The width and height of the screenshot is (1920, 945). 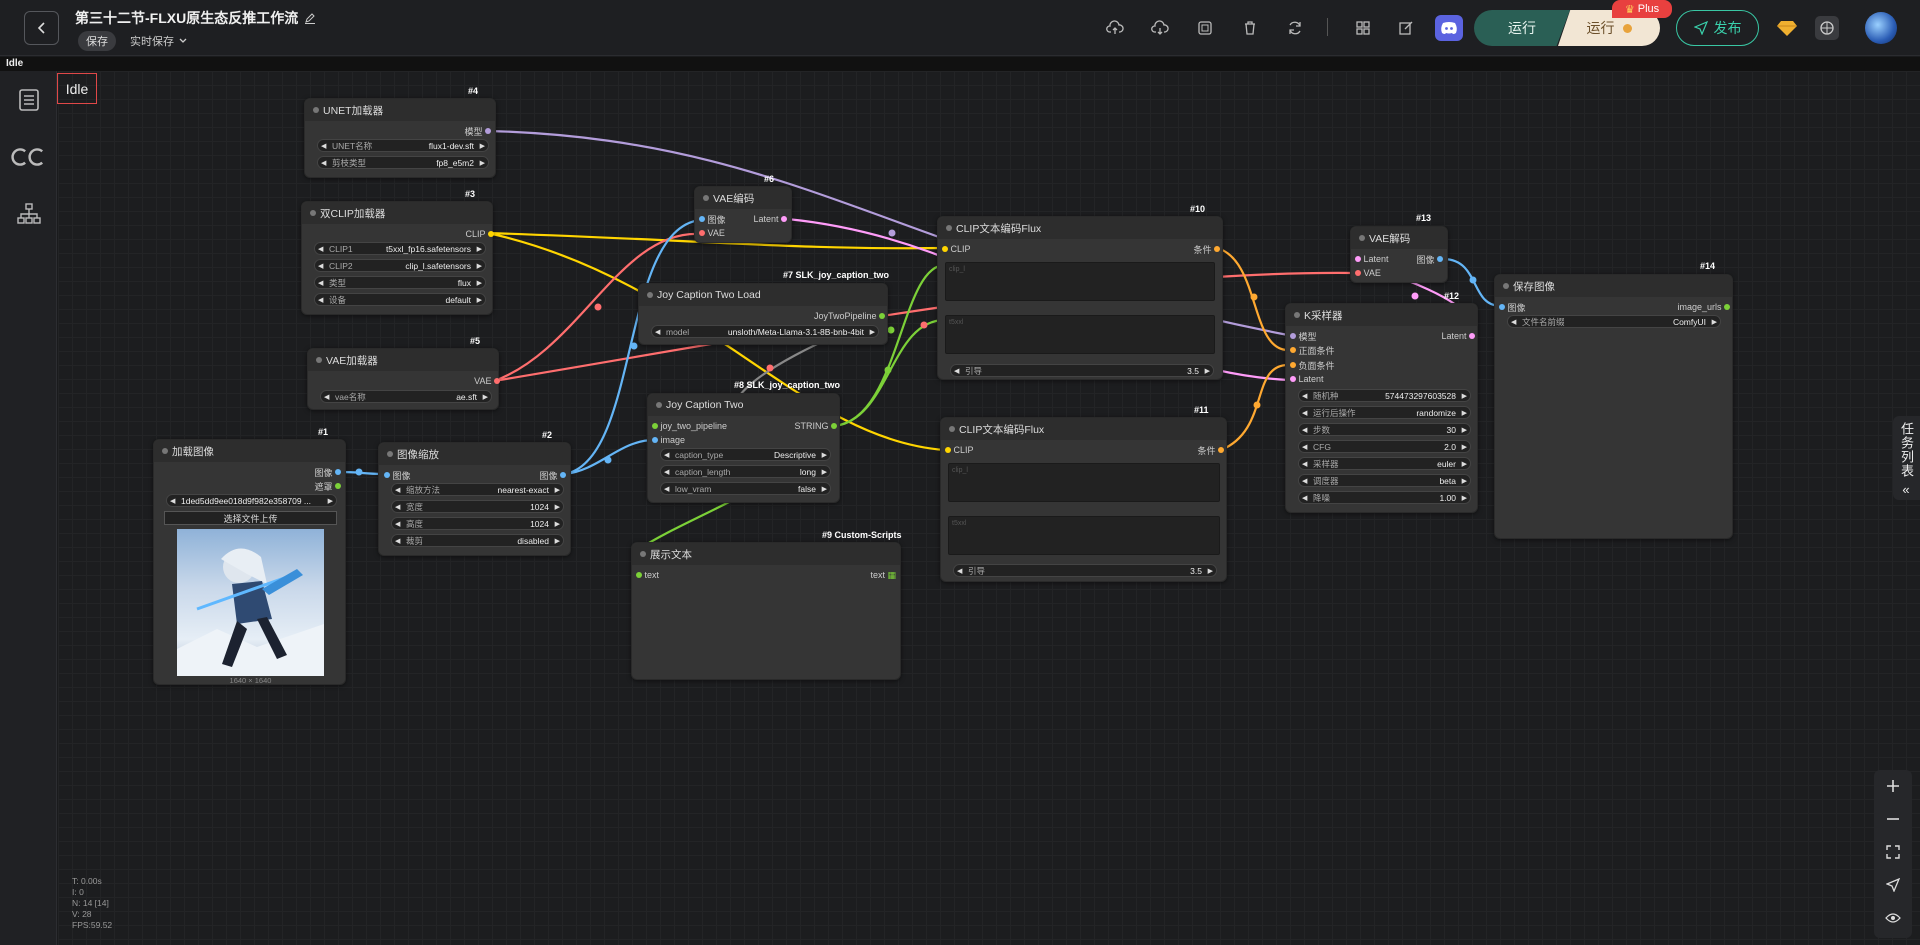 What do you see at coordinates (743, 214) in the screenshot?
I see `node-vae-encode: VAE编码 图像 VAE Latent` at bounding box center [743, 214].